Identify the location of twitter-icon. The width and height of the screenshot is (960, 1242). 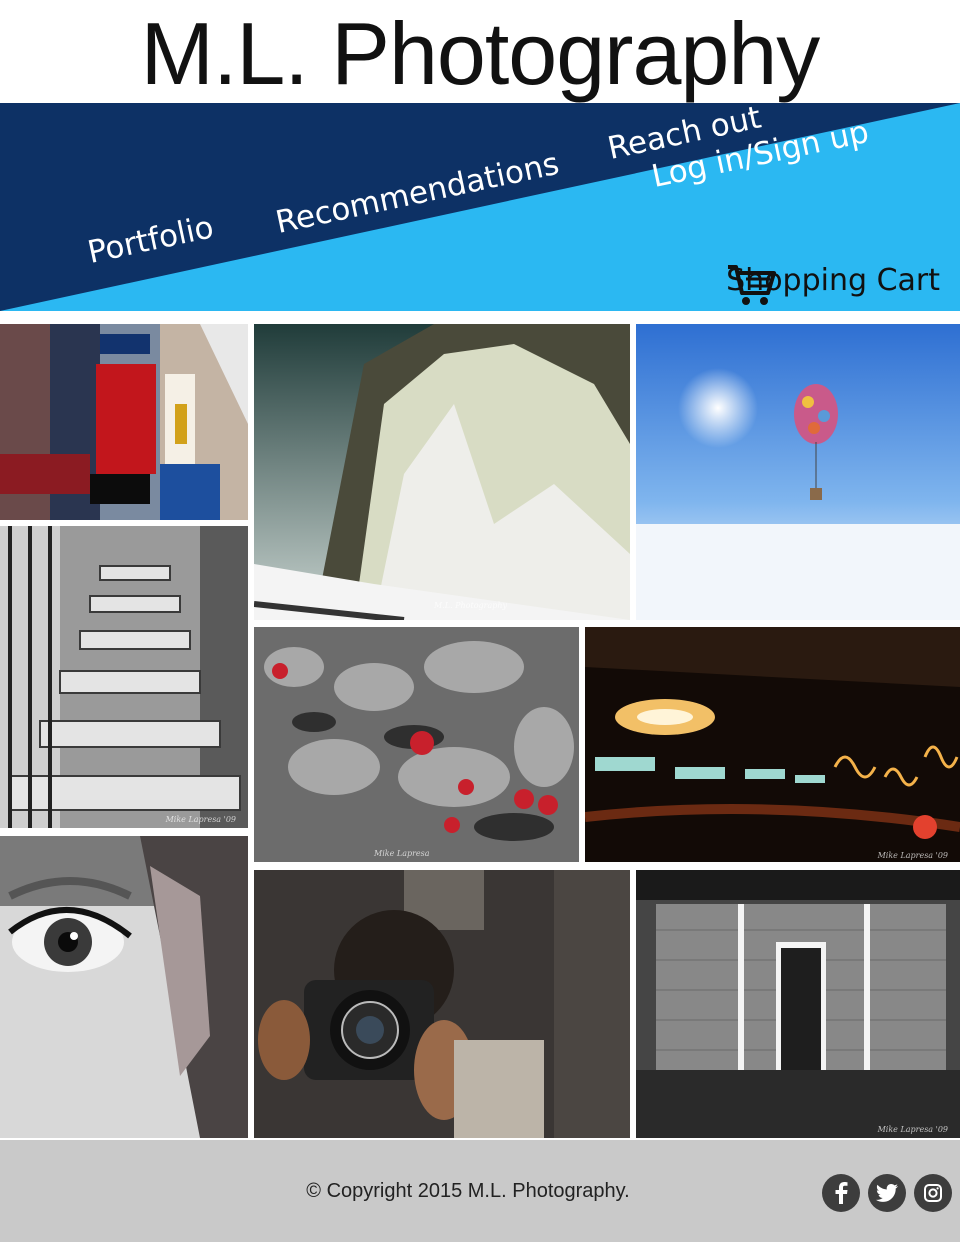
(887, 1193).